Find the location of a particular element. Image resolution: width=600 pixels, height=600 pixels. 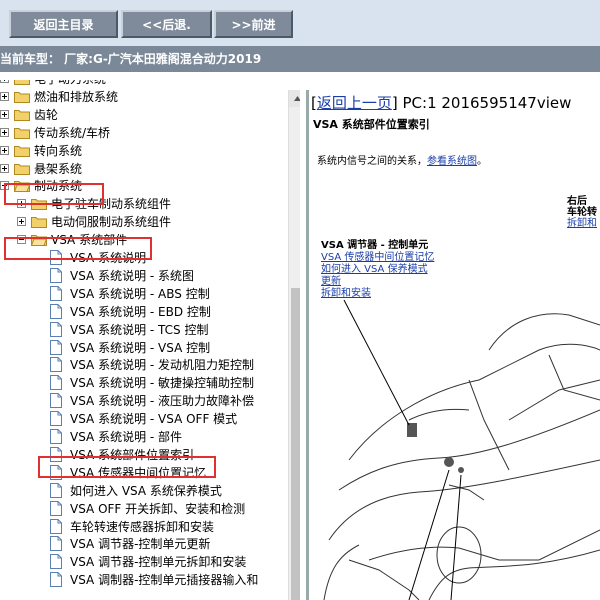

tree-folder-item: 电动伺服制动系统组件 is located at coordinates (144, 222).